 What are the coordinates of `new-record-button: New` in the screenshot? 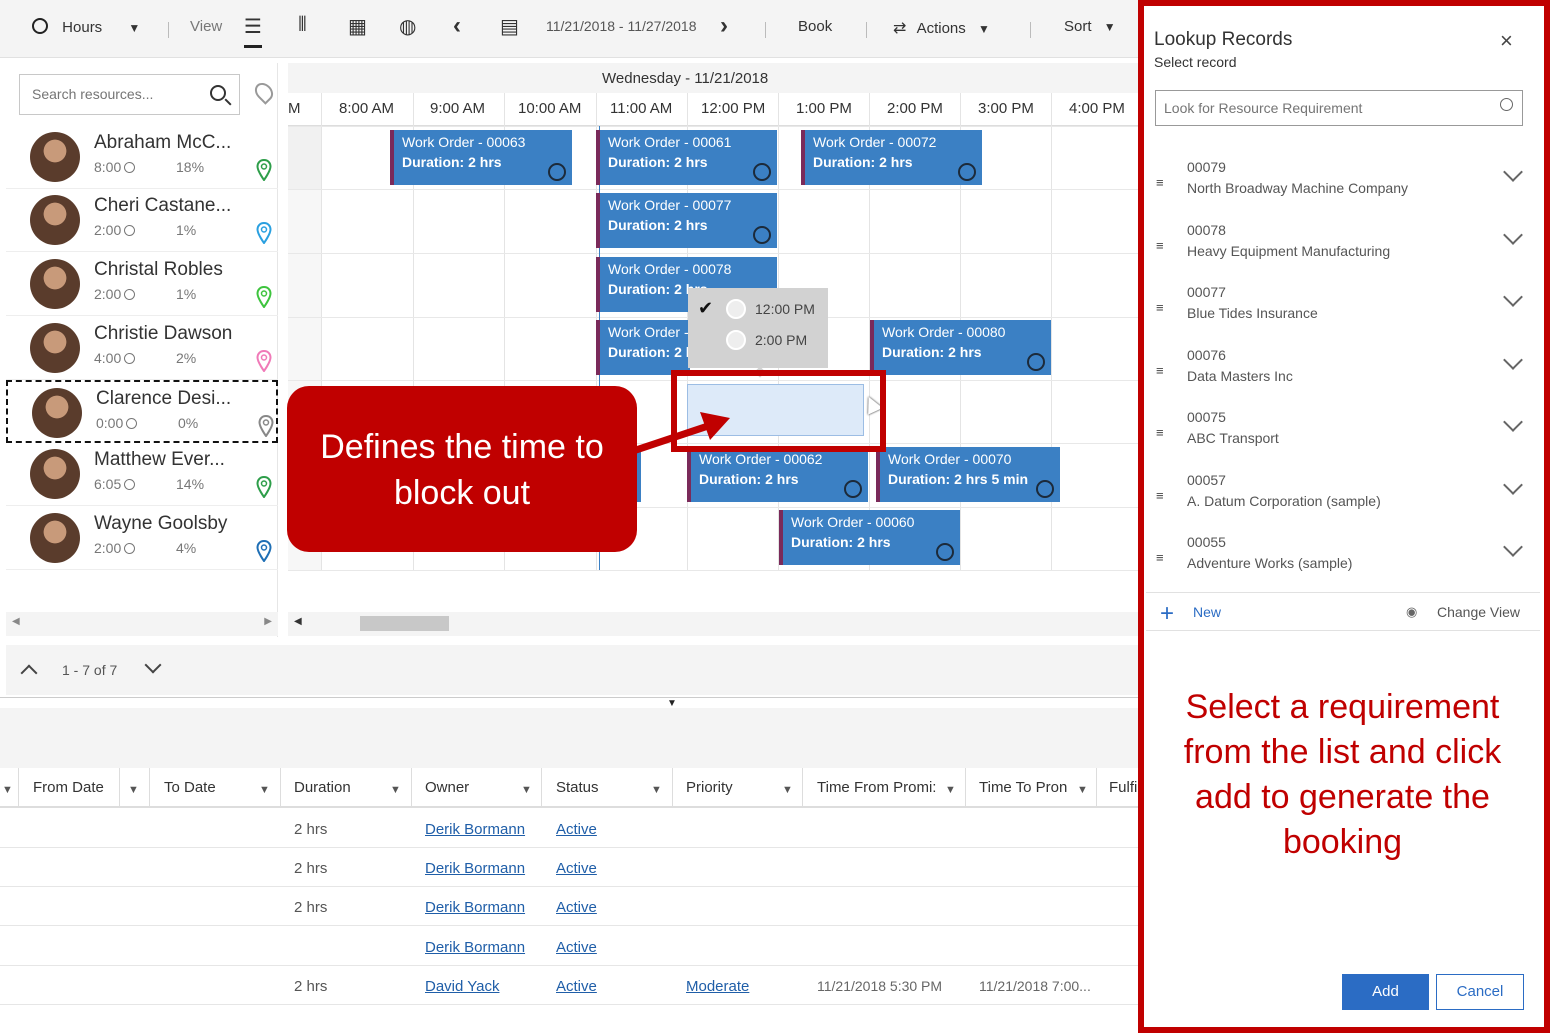 It's located at (1207, 612).